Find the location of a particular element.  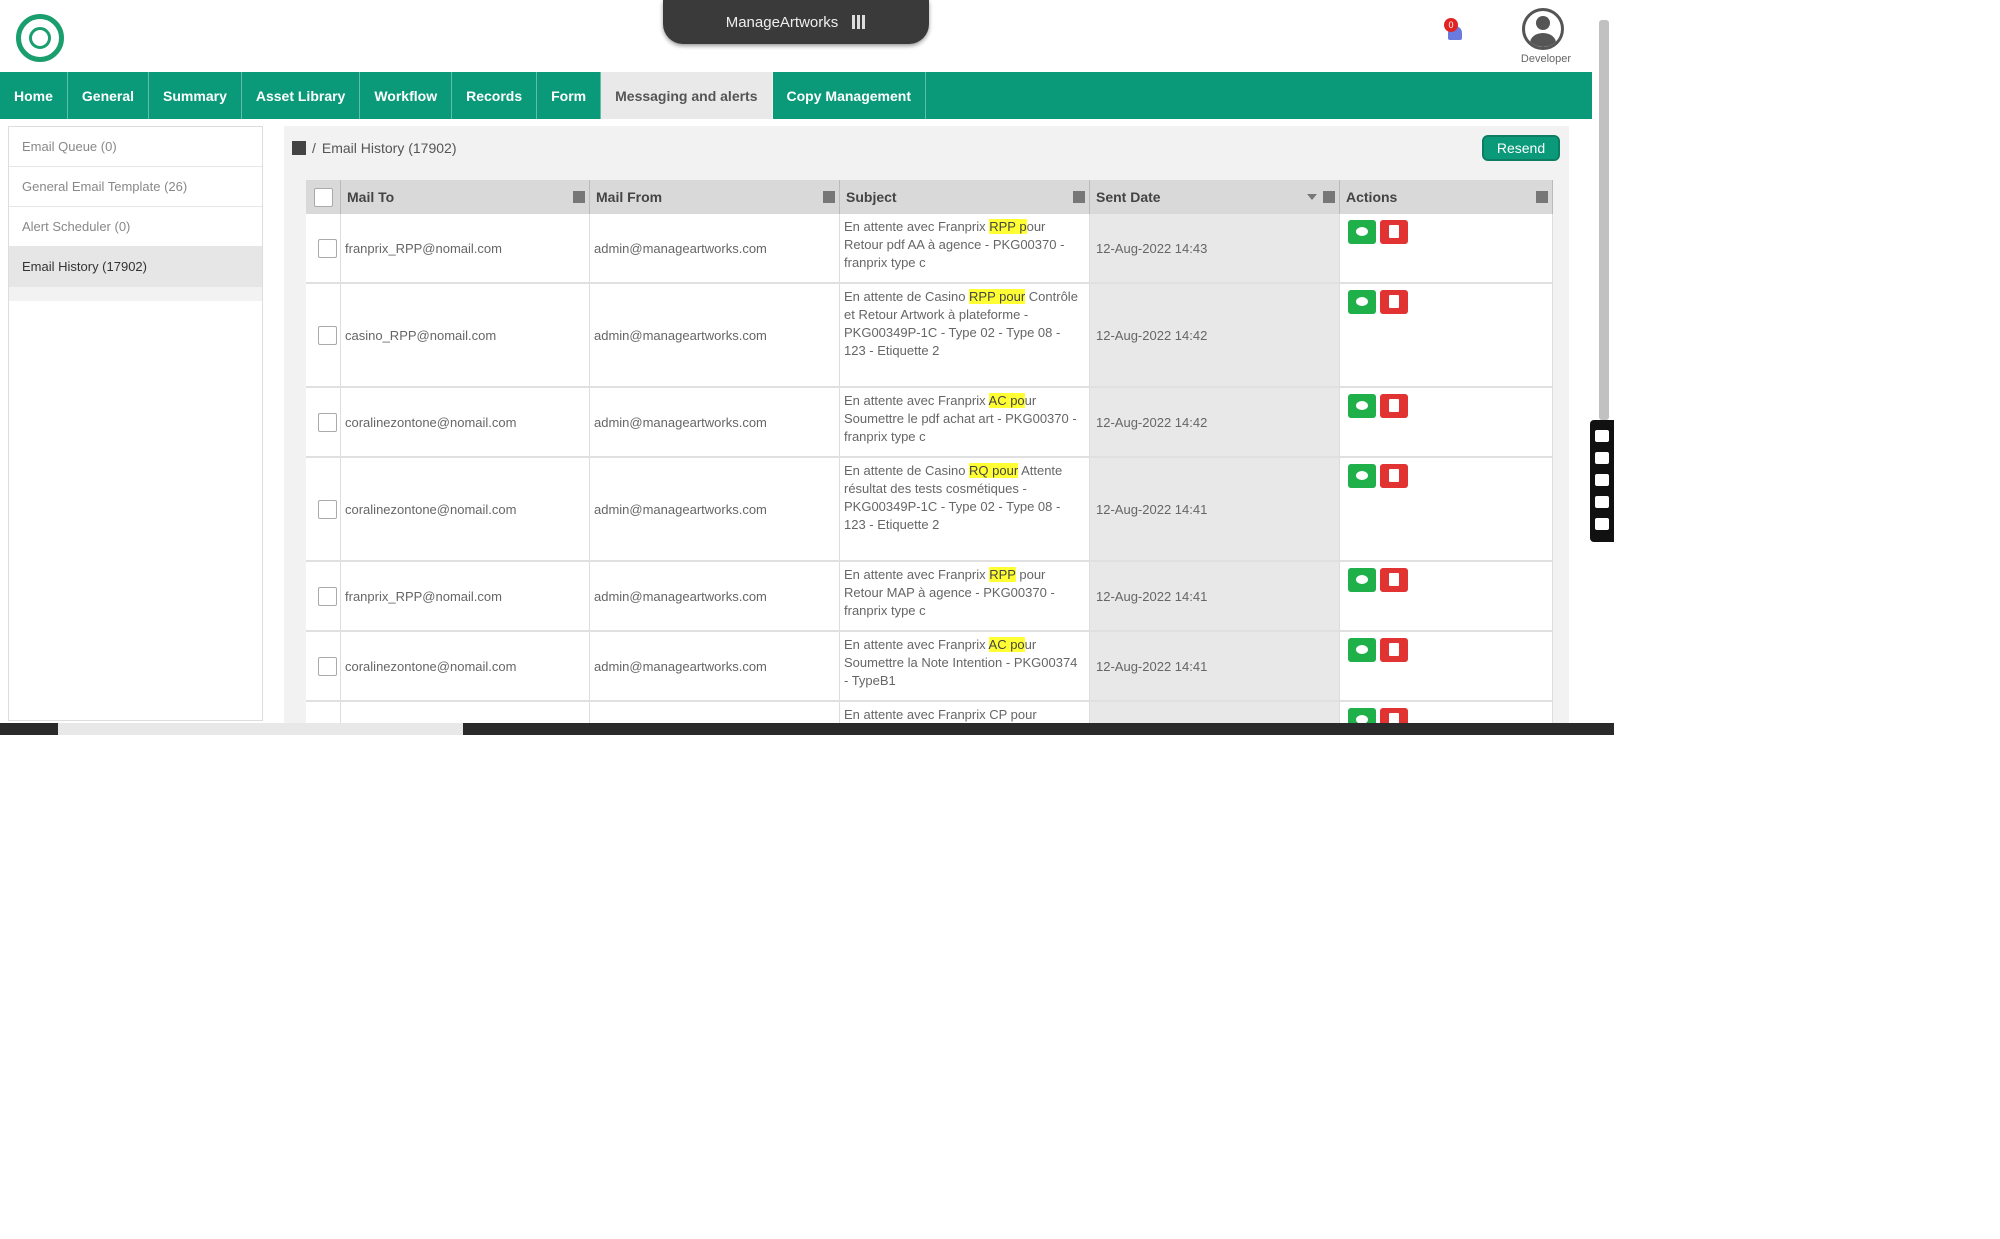

column-subject: Subject is located at coordinates (965, 197).